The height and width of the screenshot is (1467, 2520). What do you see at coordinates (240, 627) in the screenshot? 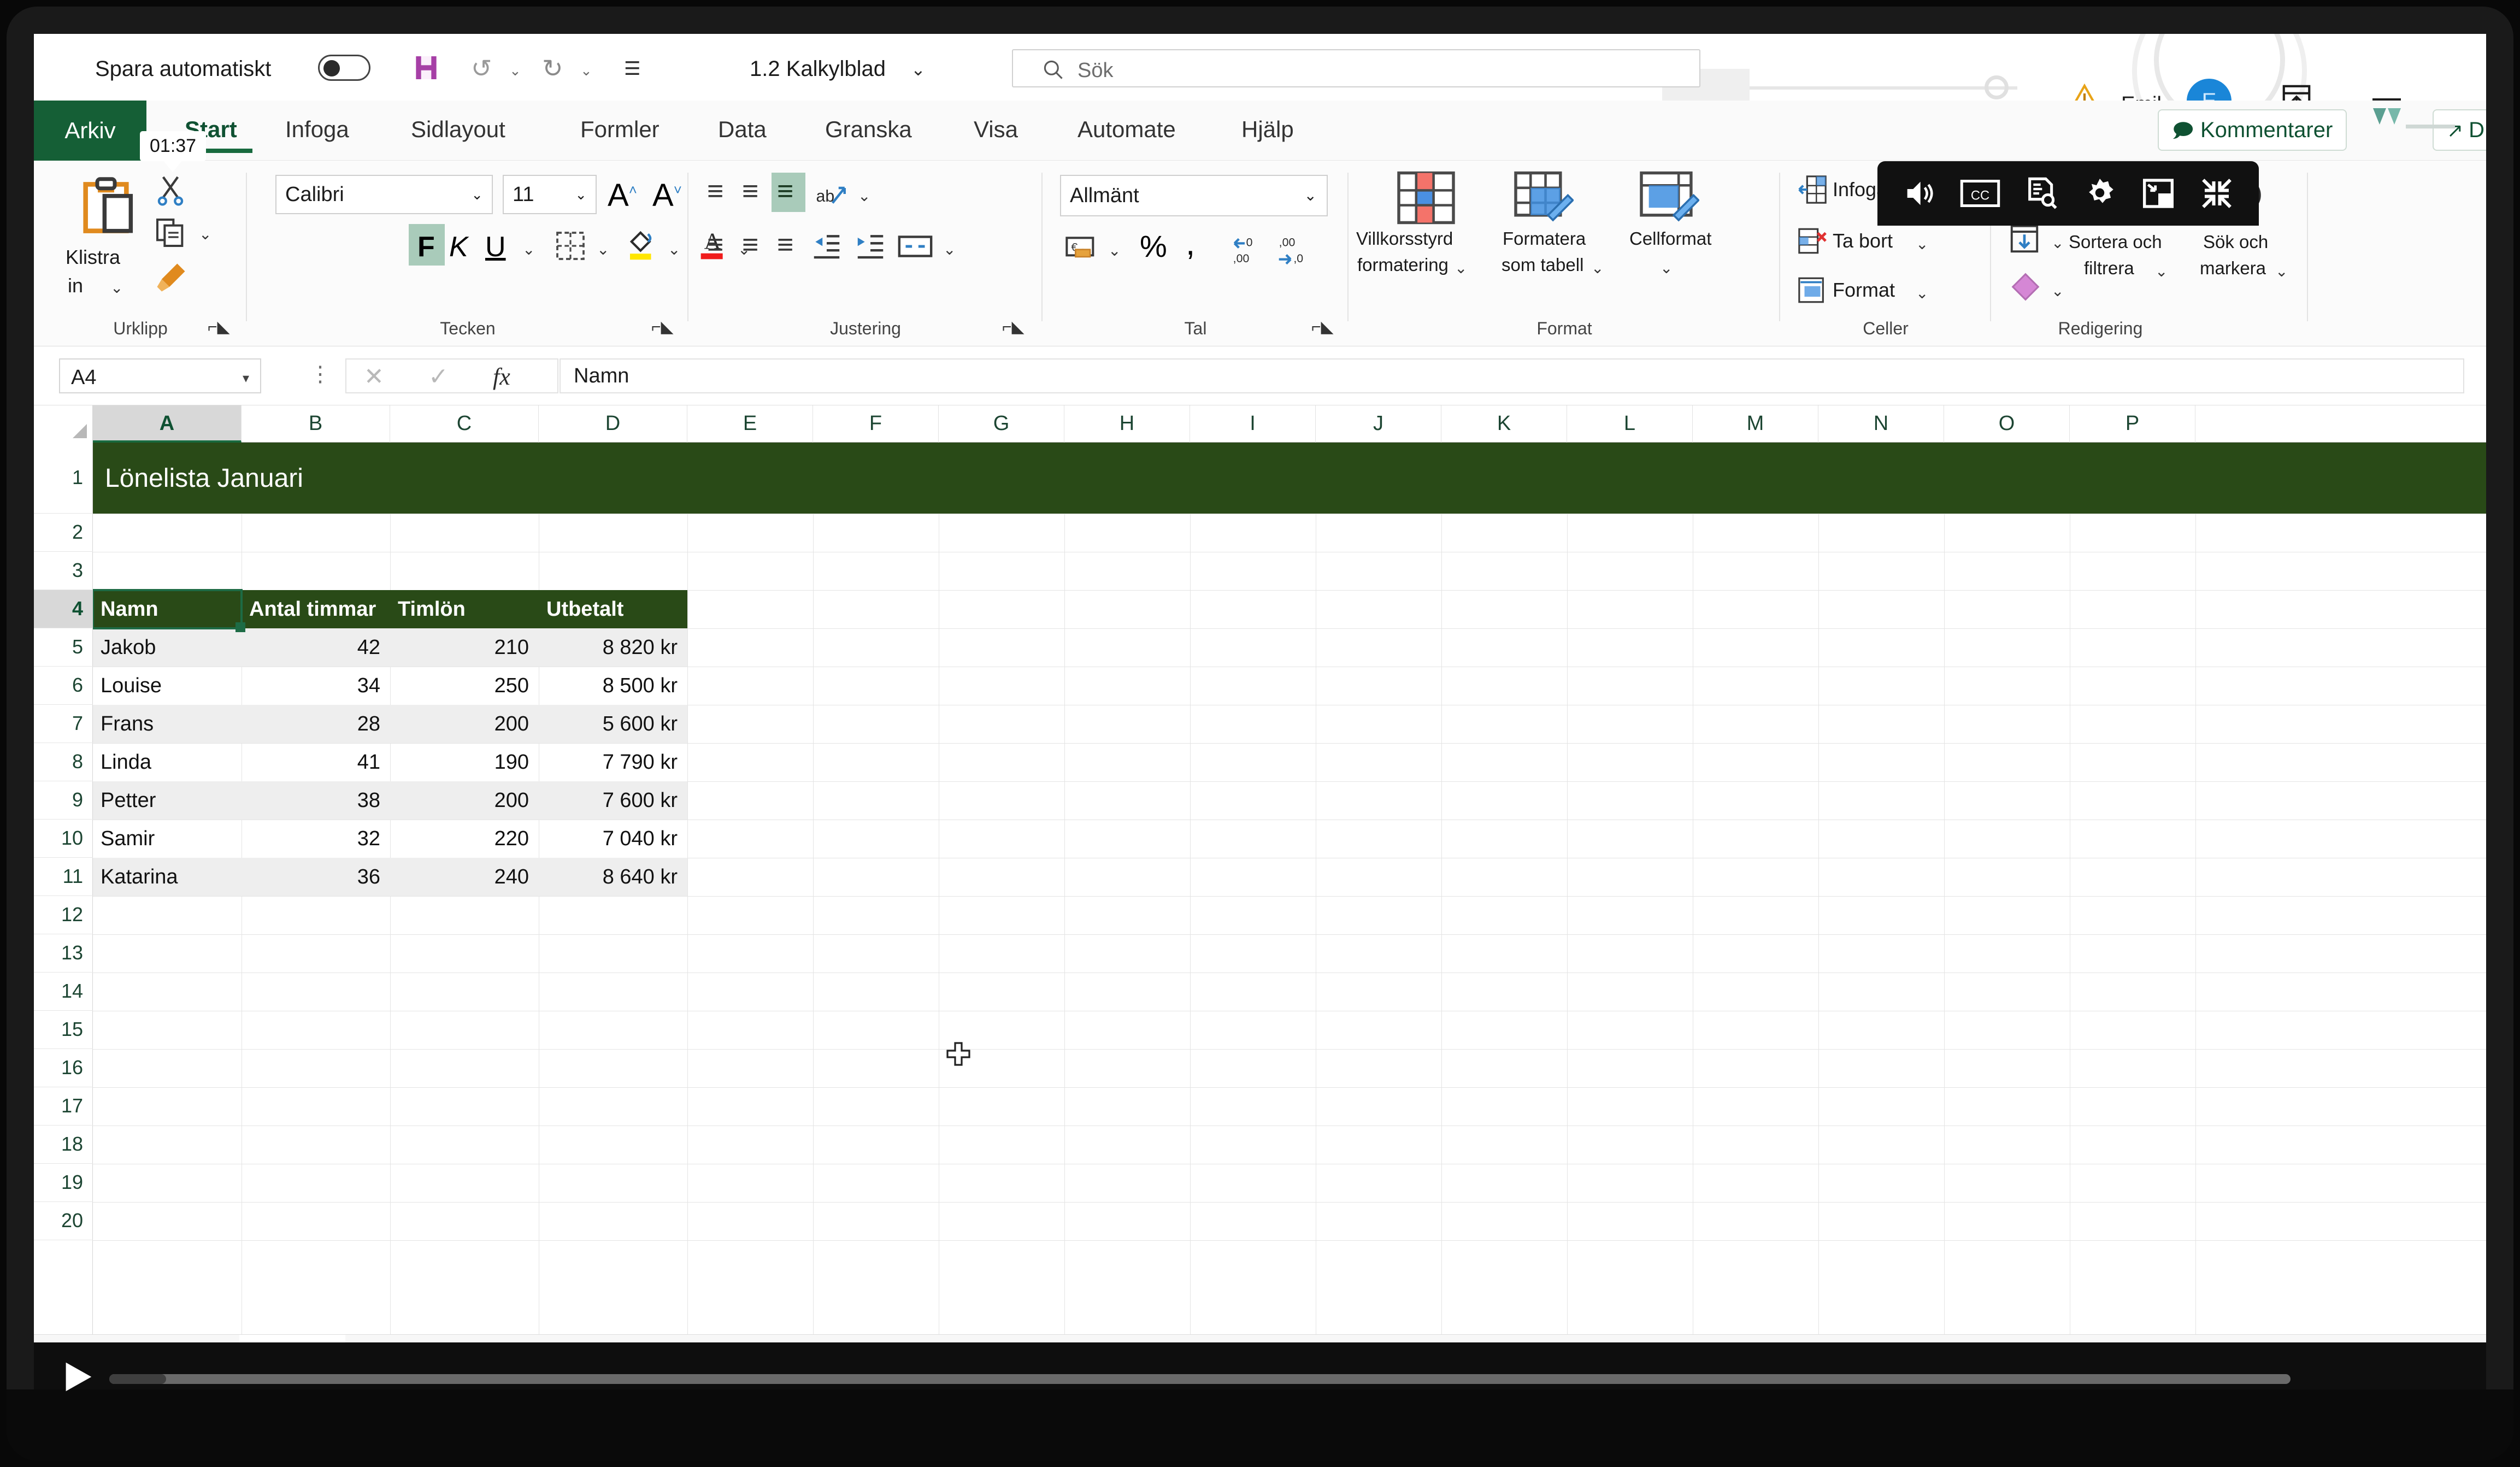
I see `fill-handle` at bounding box center [240, 627].